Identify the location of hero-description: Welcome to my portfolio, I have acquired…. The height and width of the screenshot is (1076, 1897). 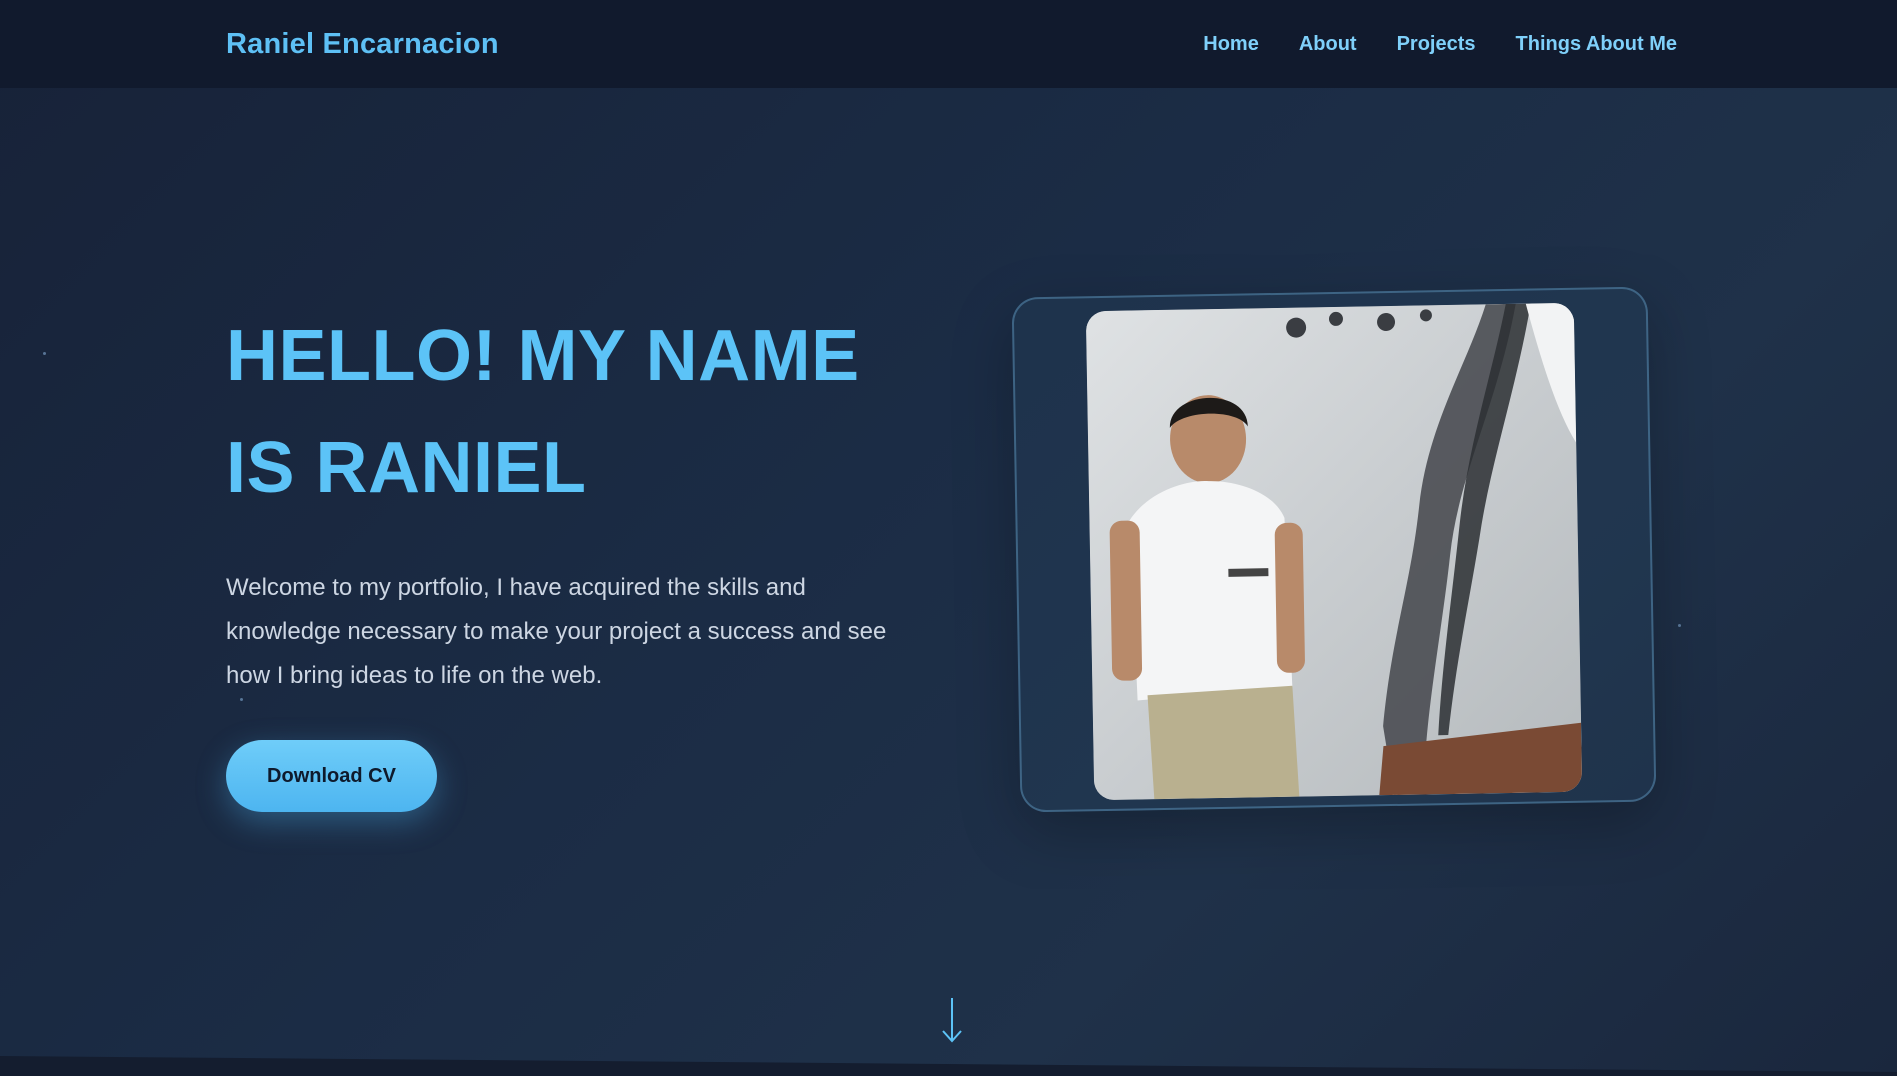
(556, 631).